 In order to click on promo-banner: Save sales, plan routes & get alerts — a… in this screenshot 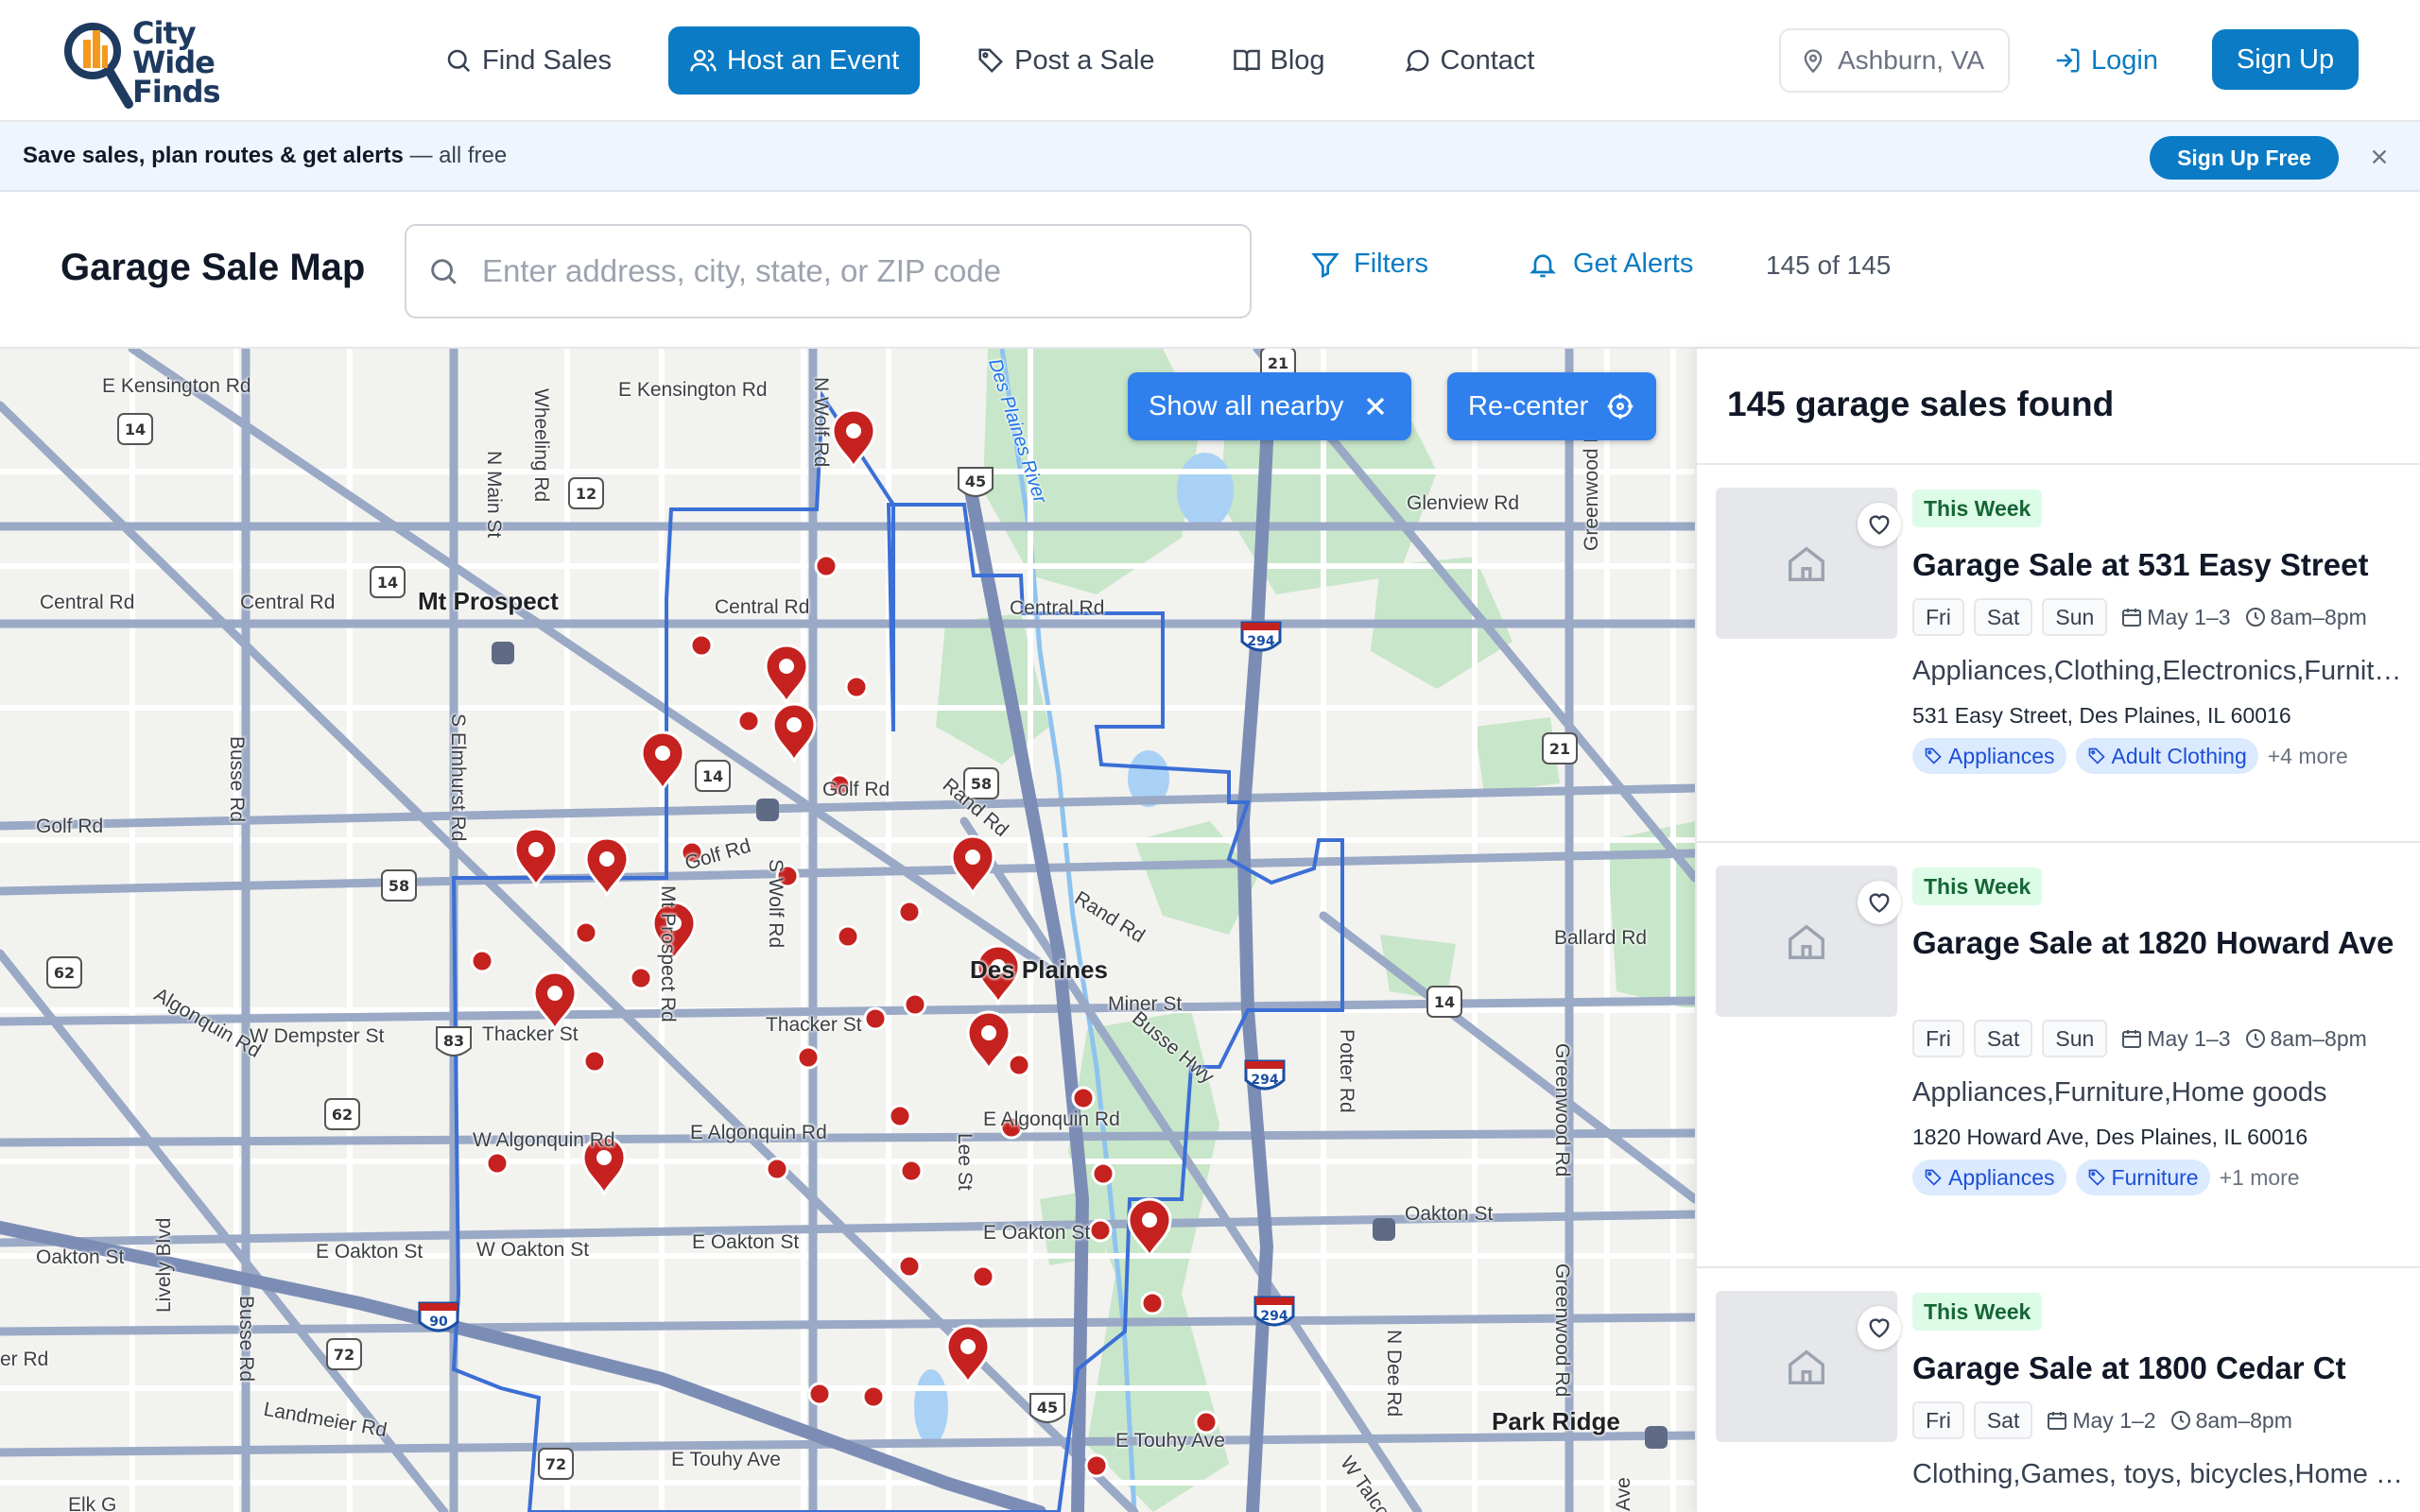, I will do `click(1210, 157)`.